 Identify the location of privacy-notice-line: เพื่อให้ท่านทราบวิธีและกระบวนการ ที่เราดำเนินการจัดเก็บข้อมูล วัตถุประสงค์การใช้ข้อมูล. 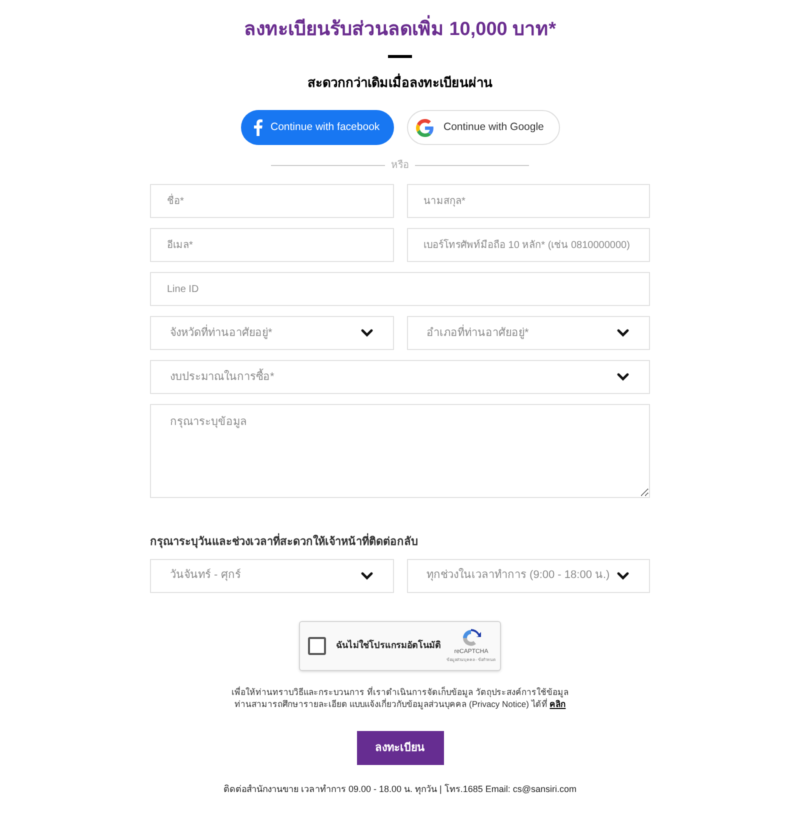
(400, 692).